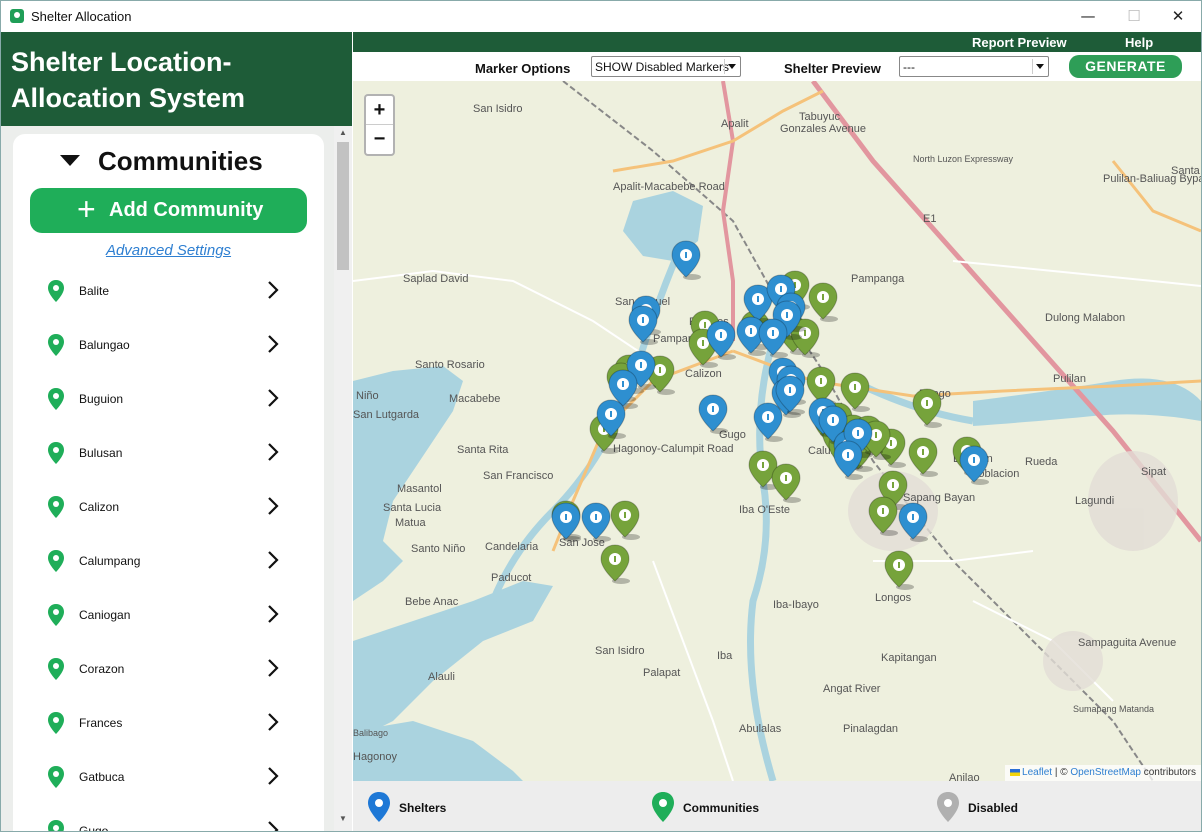 This screenshot has width=1202, height=832. Describe the element at coordinates (94, 828) in the screenshot. I see `community-label: Gugo` at that location.